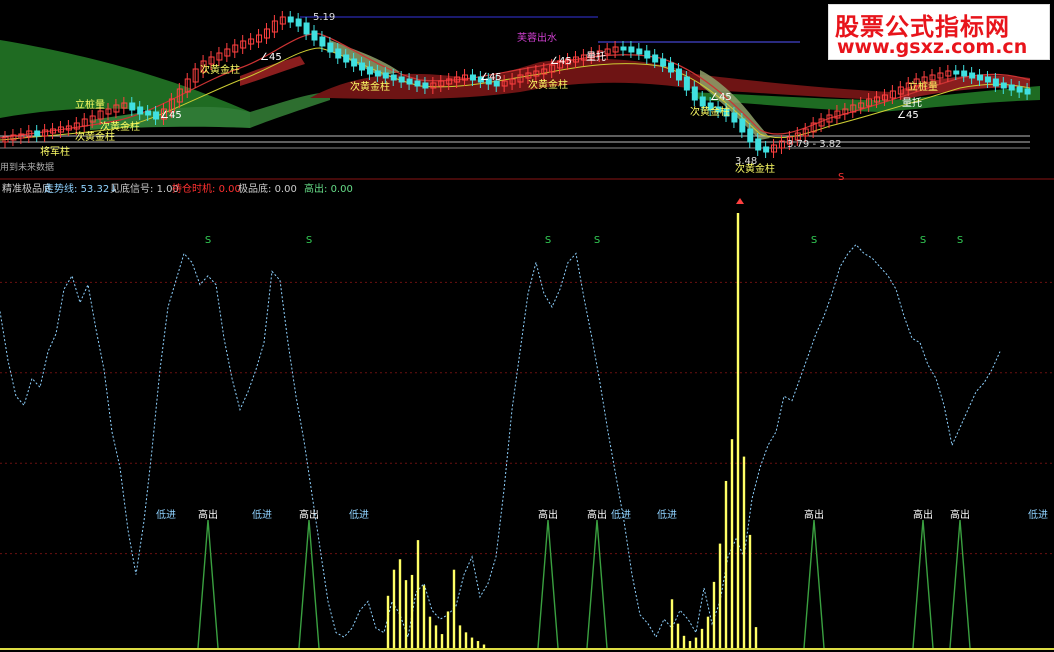  What do you see at coordinates (908, 115) in the screenshot?
I see `angle-label-5: ∠45` at bounding box center [908, 115].